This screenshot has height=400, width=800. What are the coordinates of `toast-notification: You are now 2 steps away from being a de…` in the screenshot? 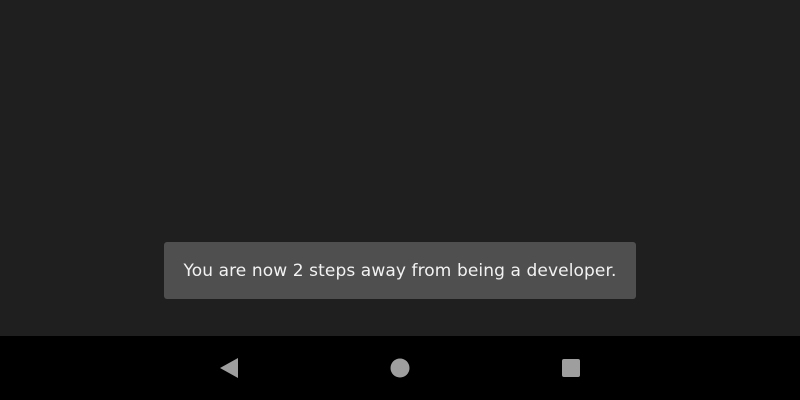 It's located at (400, 270).